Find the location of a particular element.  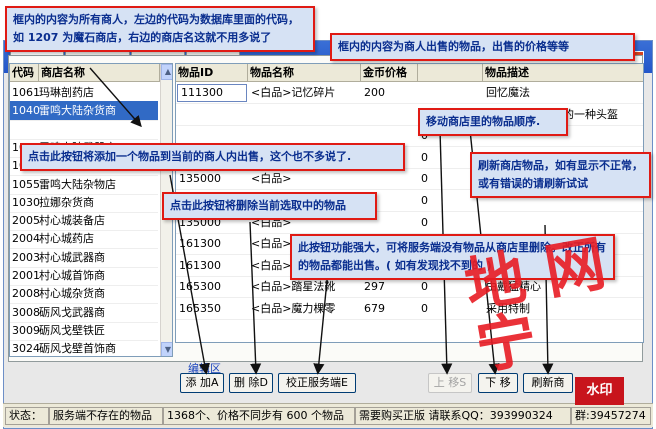

annotation-move-order: 移动商店里的物品顺序. is located at coordinates (493, 122).